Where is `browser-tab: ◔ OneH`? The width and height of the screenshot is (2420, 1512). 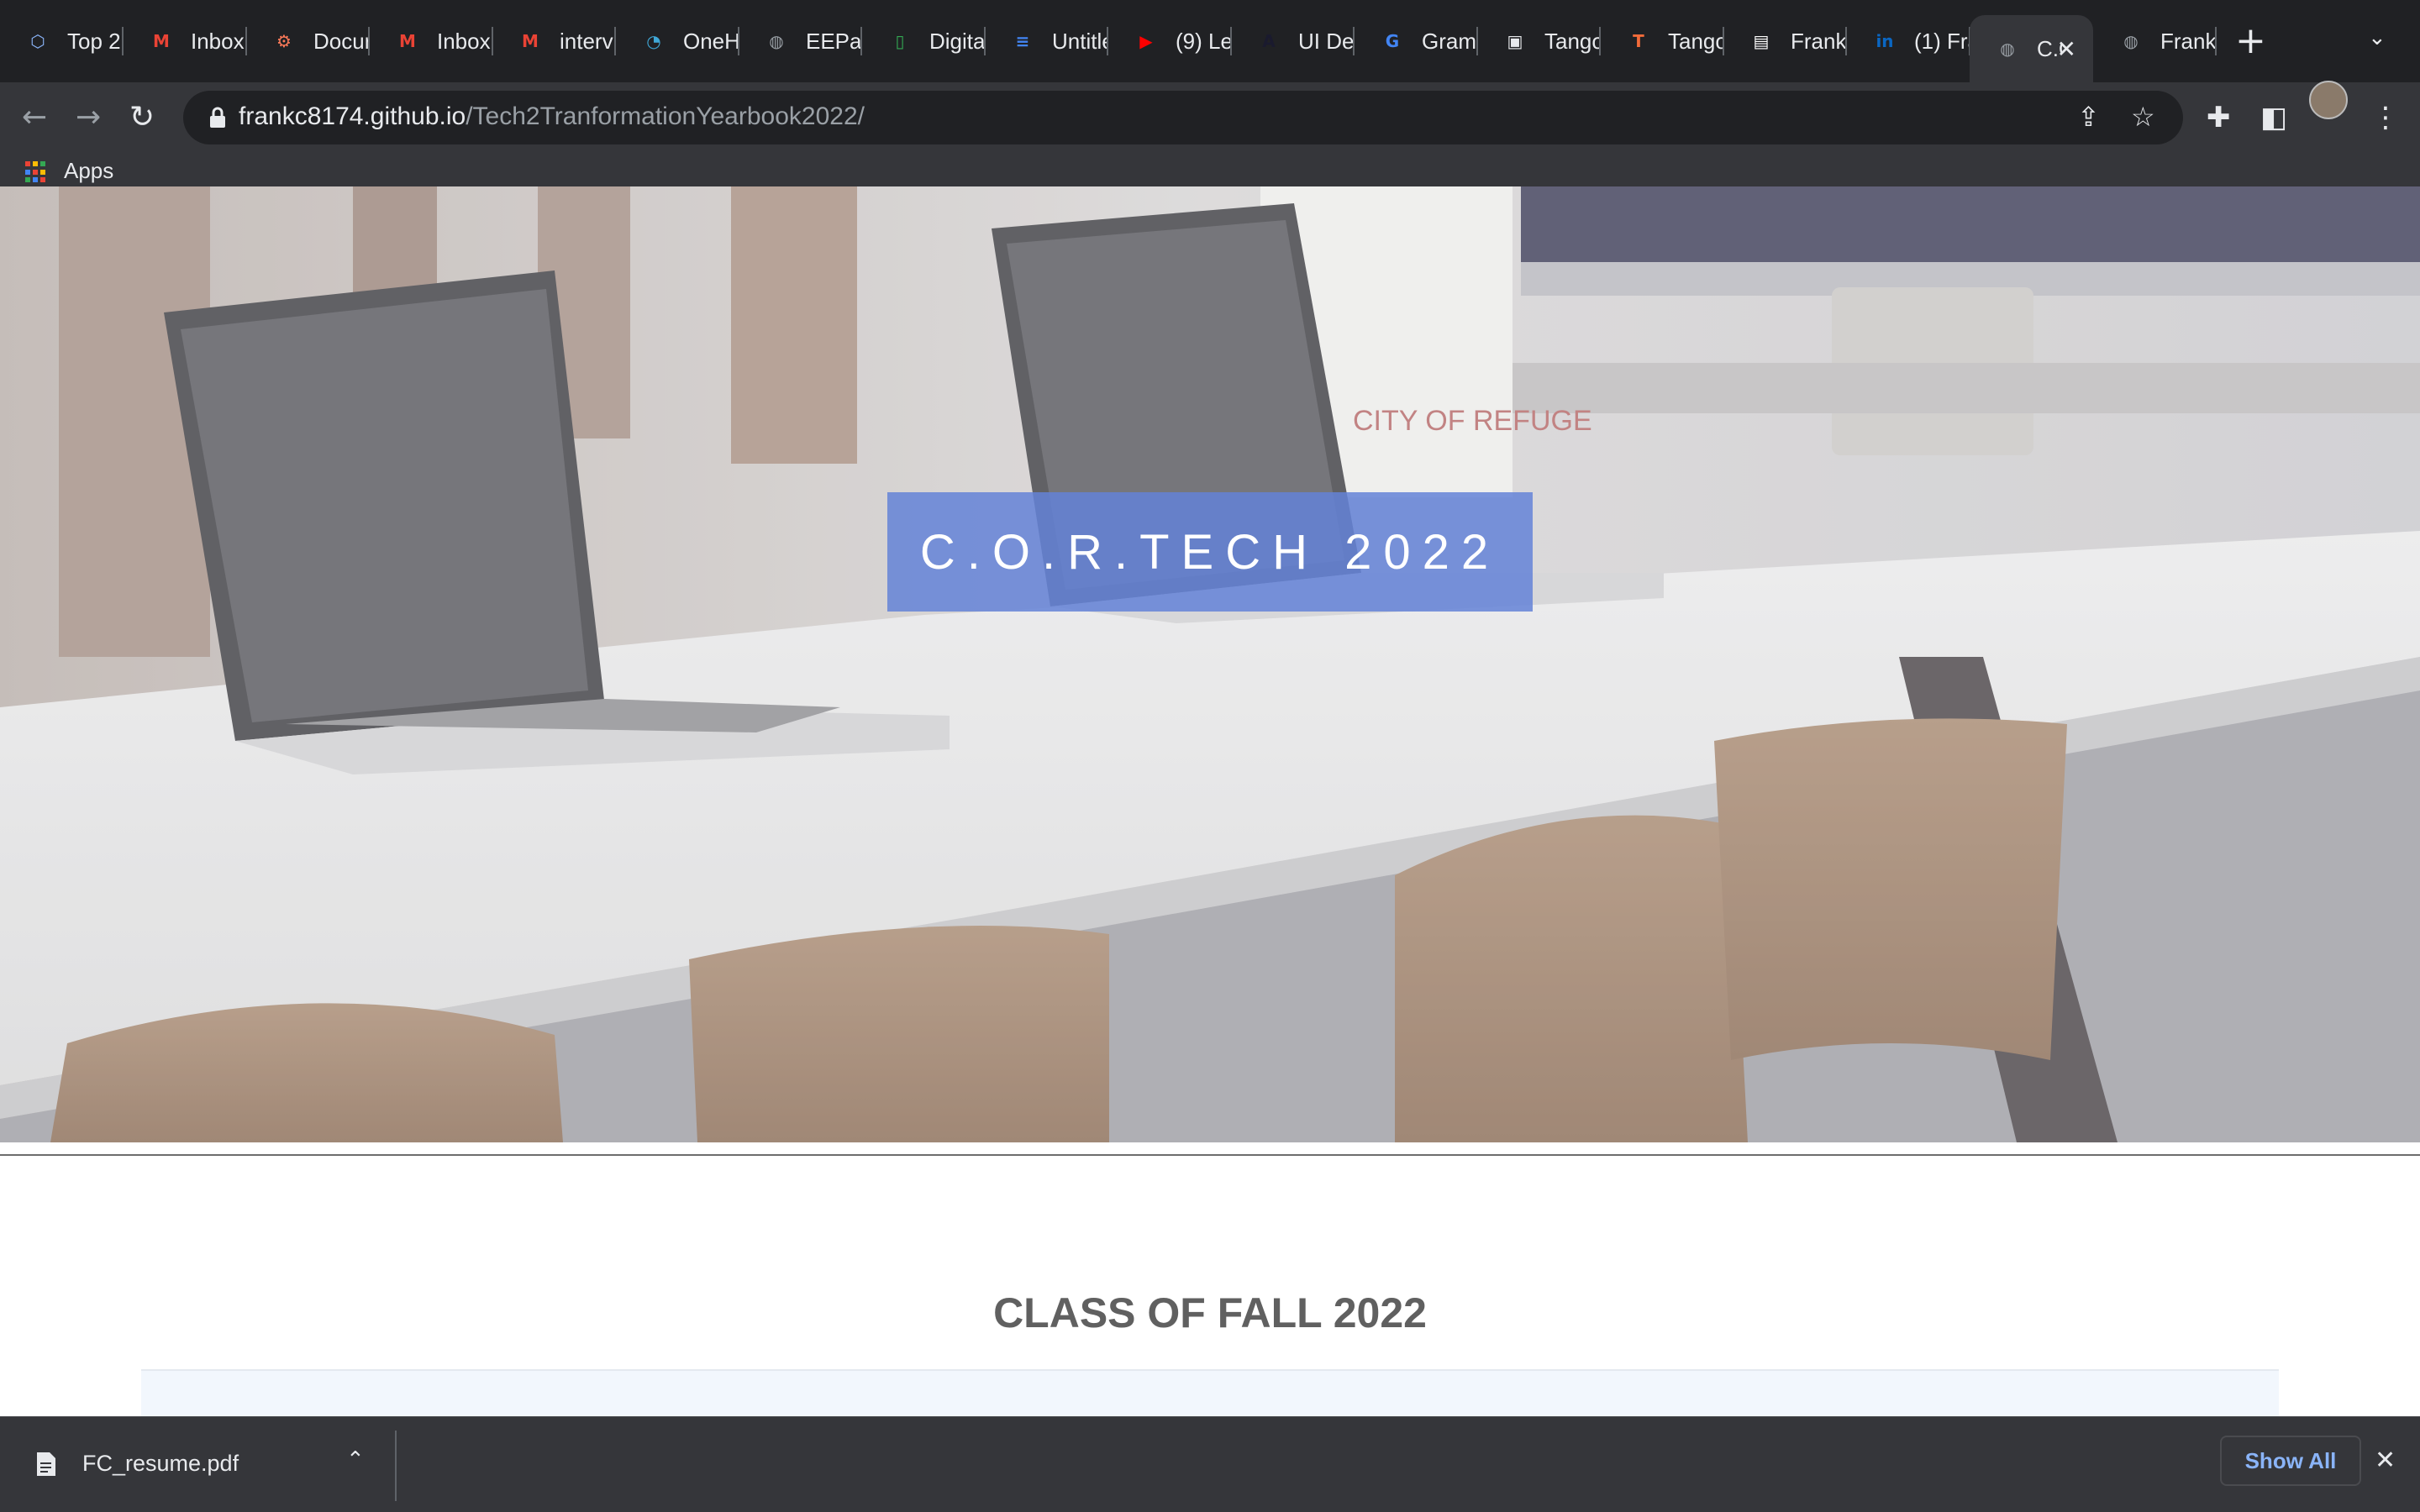 browser-tab: ◔ OneH is located at coordinates (677, 41).